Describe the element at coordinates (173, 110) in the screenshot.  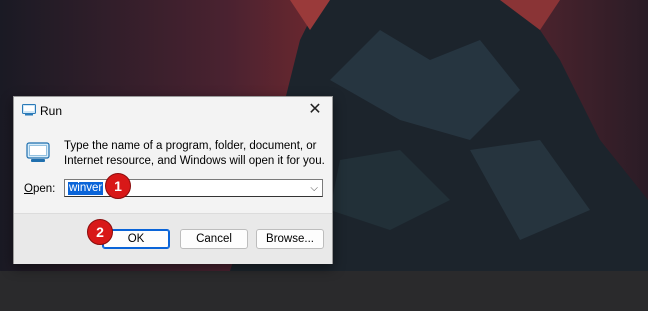
I see `title-bar: Run ✕` at that location.